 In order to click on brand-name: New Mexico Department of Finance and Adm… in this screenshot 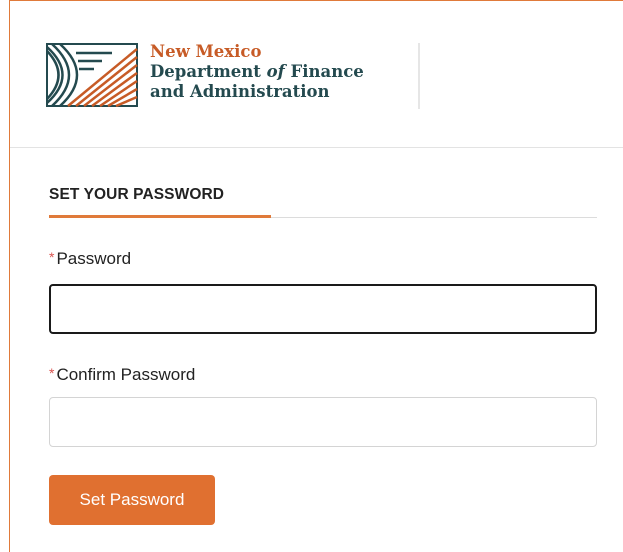, I will do `click(257, 72)`.